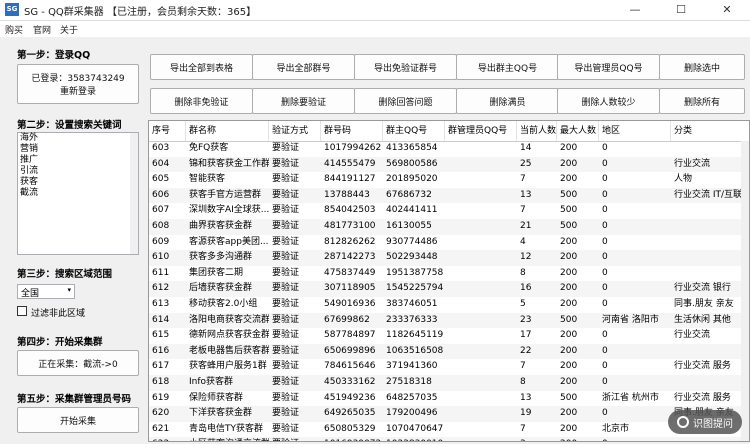 The height and width of the screenshot is (444, 750). What do you see at coordinates (350, 288) in the screenshot?
I see `table-cell: 307118905` at bounding box center [350, 288].